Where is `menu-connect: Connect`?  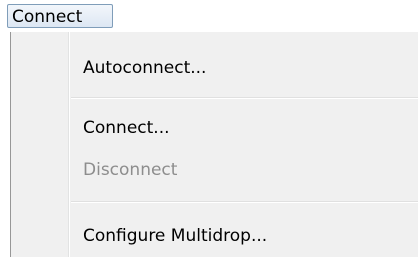
menu-connect: Connect is located at coordinates (60, 16).